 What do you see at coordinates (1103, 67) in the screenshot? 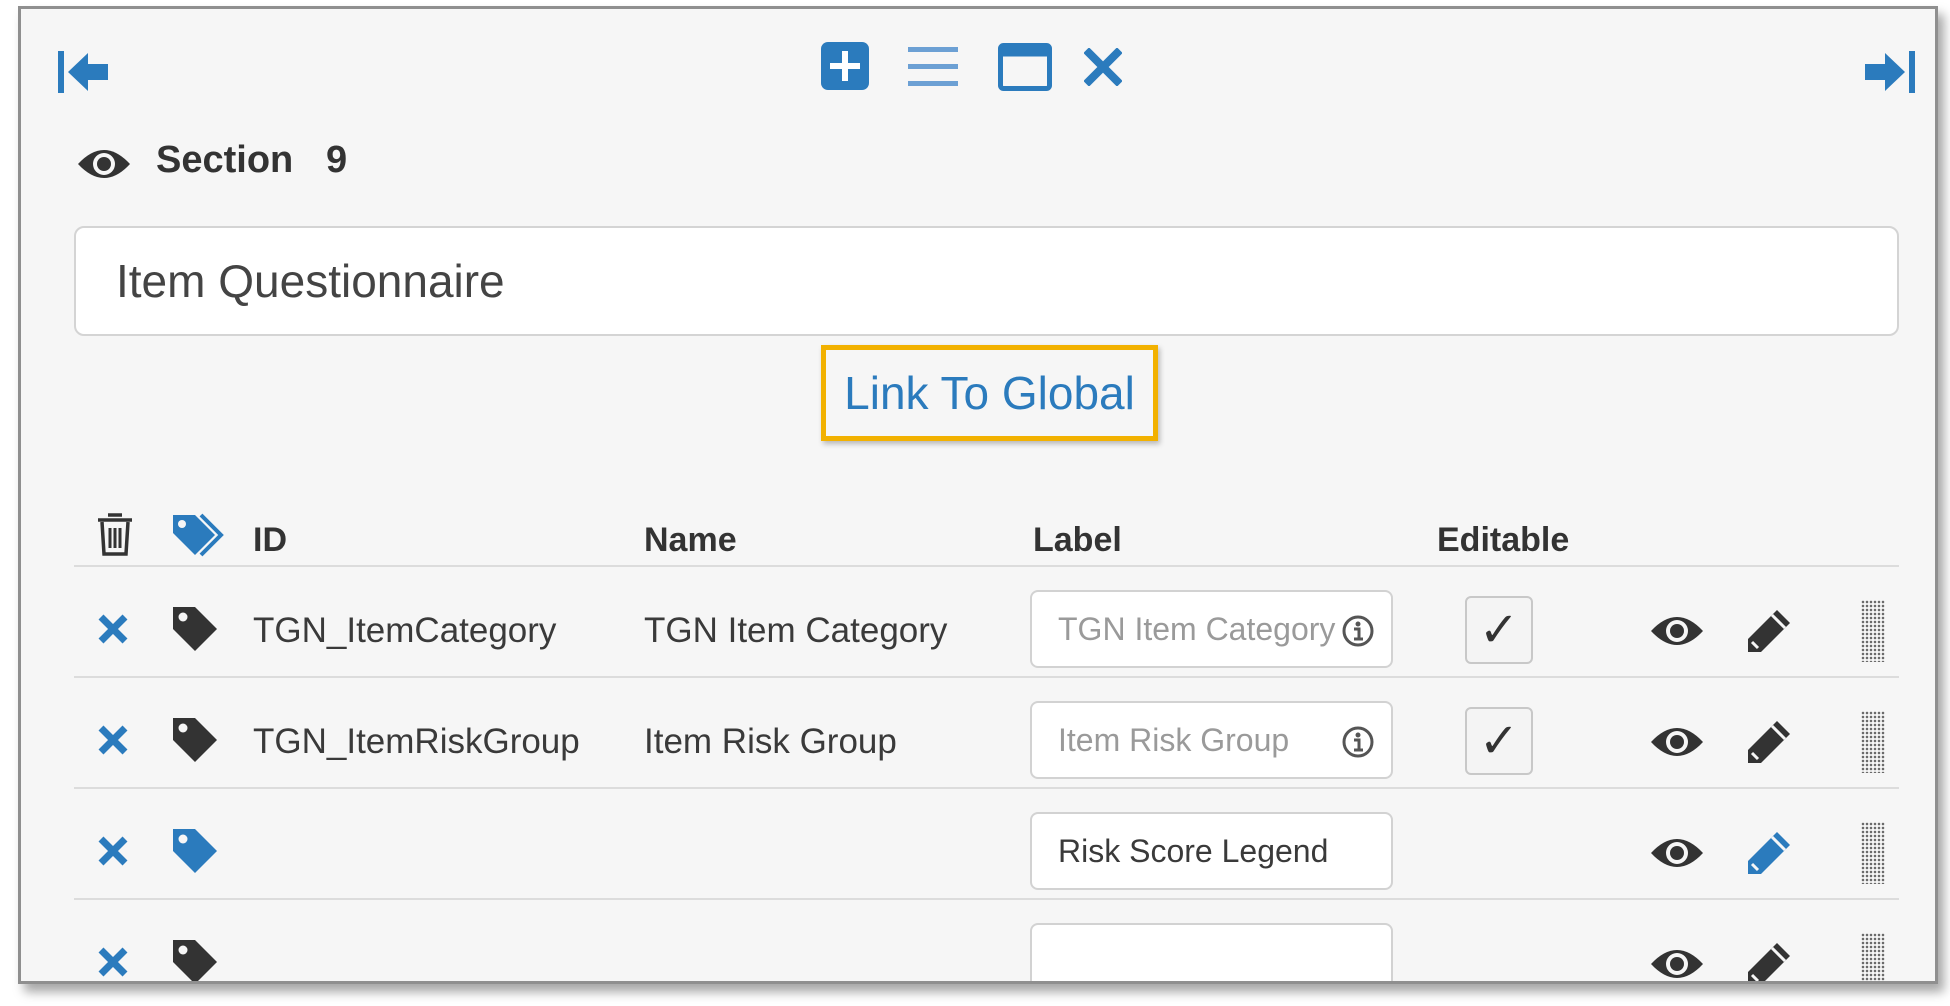
I see `close-icon` at bounding box center [1103, 67].